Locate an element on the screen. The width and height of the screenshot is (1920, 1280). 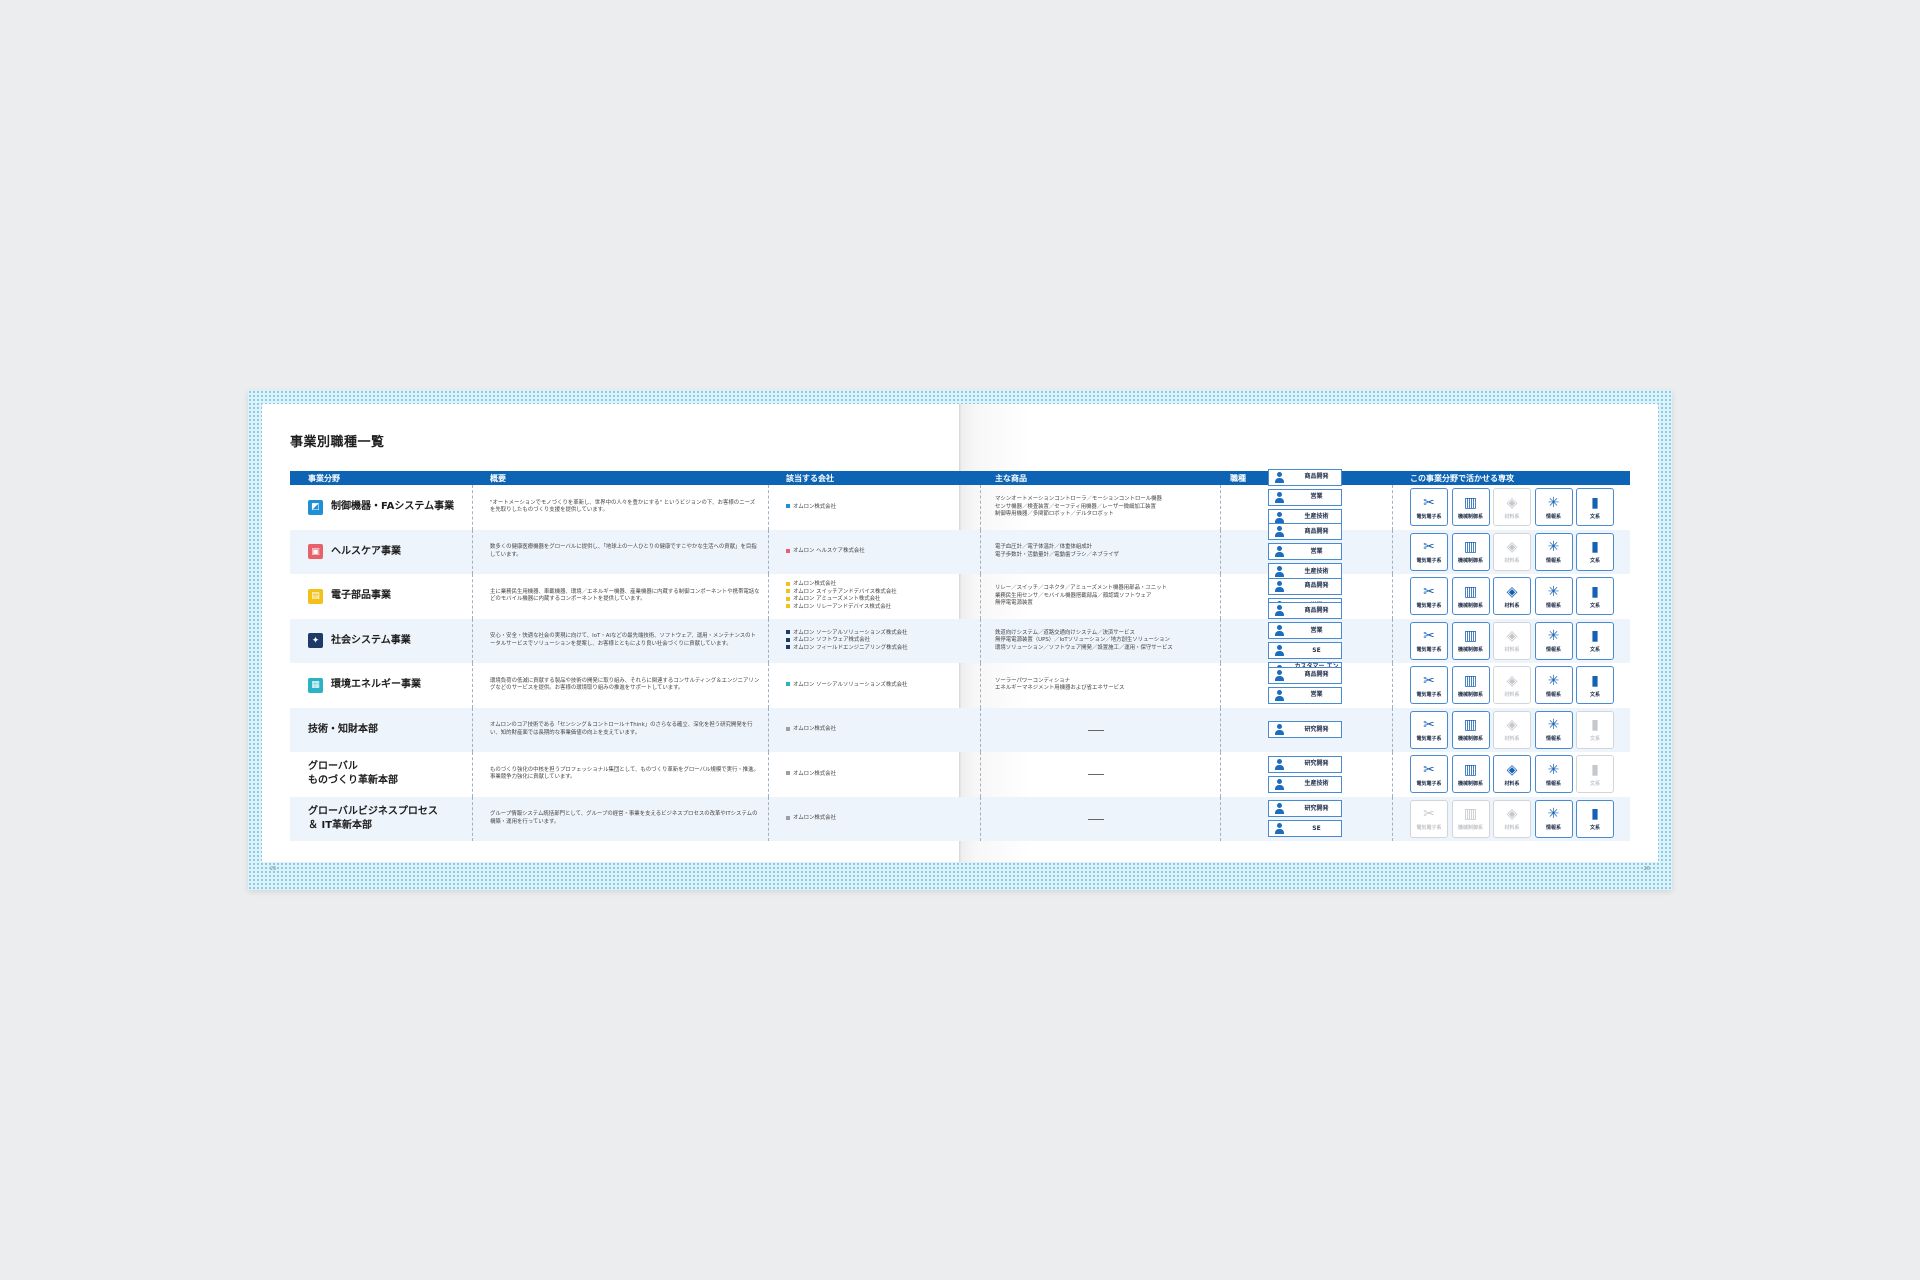
business-field: 技術・知財本部 is located at coordinates (343, 730).